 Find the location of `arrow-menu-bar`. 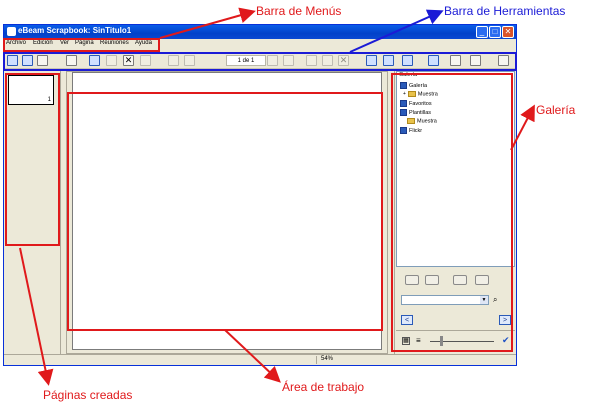

arrow-menu-bar is located at coordinates (207, 23).